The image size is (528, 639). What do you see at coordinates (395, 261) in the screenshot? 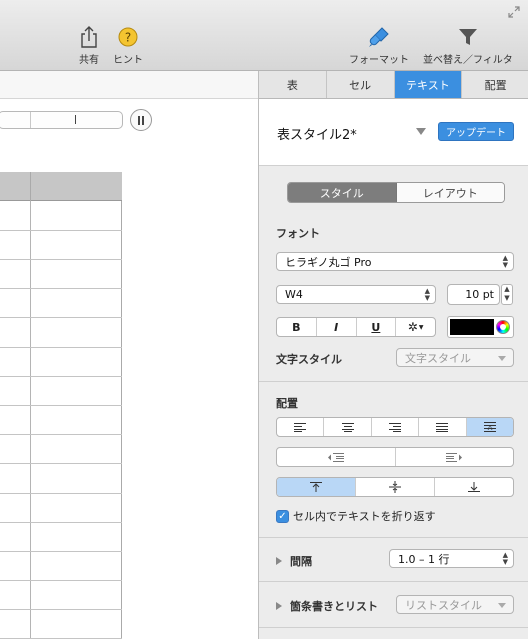
I see `font-family-popup: ヒラギノ丸ゴ Pro ▲ ▼` at bounding box center [395, 261].